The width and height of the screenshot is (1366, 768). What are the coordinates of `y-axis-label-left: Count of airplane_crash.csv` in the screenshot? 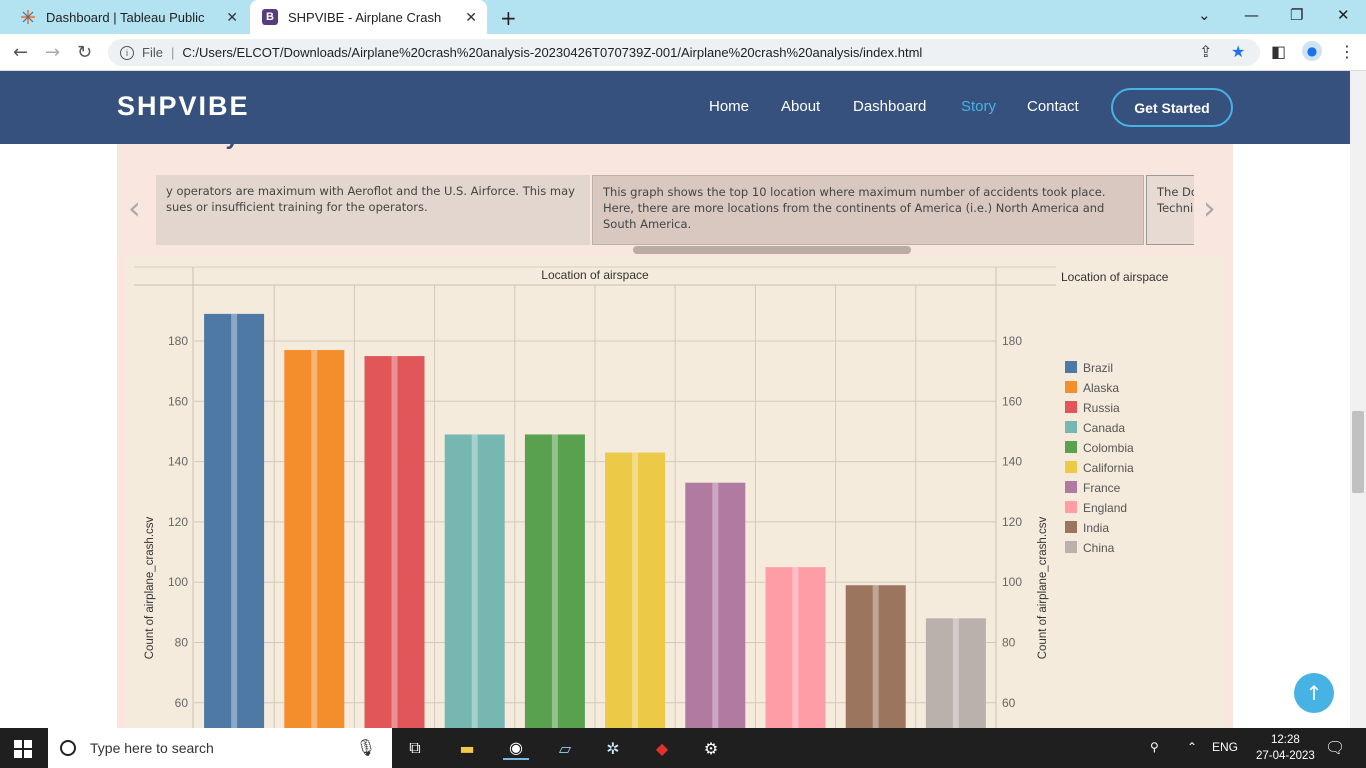 It's located at (150, 587).